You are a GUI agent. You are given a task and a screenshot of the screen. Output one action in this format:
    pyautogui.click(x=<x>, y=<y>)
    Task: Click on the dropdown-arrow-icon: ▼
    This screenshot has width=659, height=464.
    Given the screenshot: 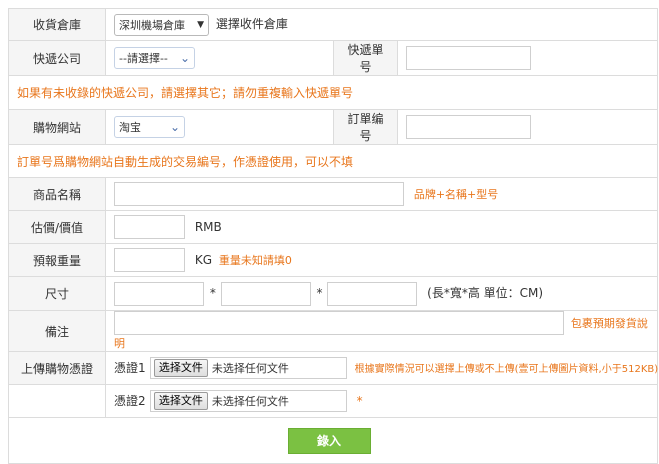 What is the action you would take?
    pyautogui.click(x=200, y=24)
    